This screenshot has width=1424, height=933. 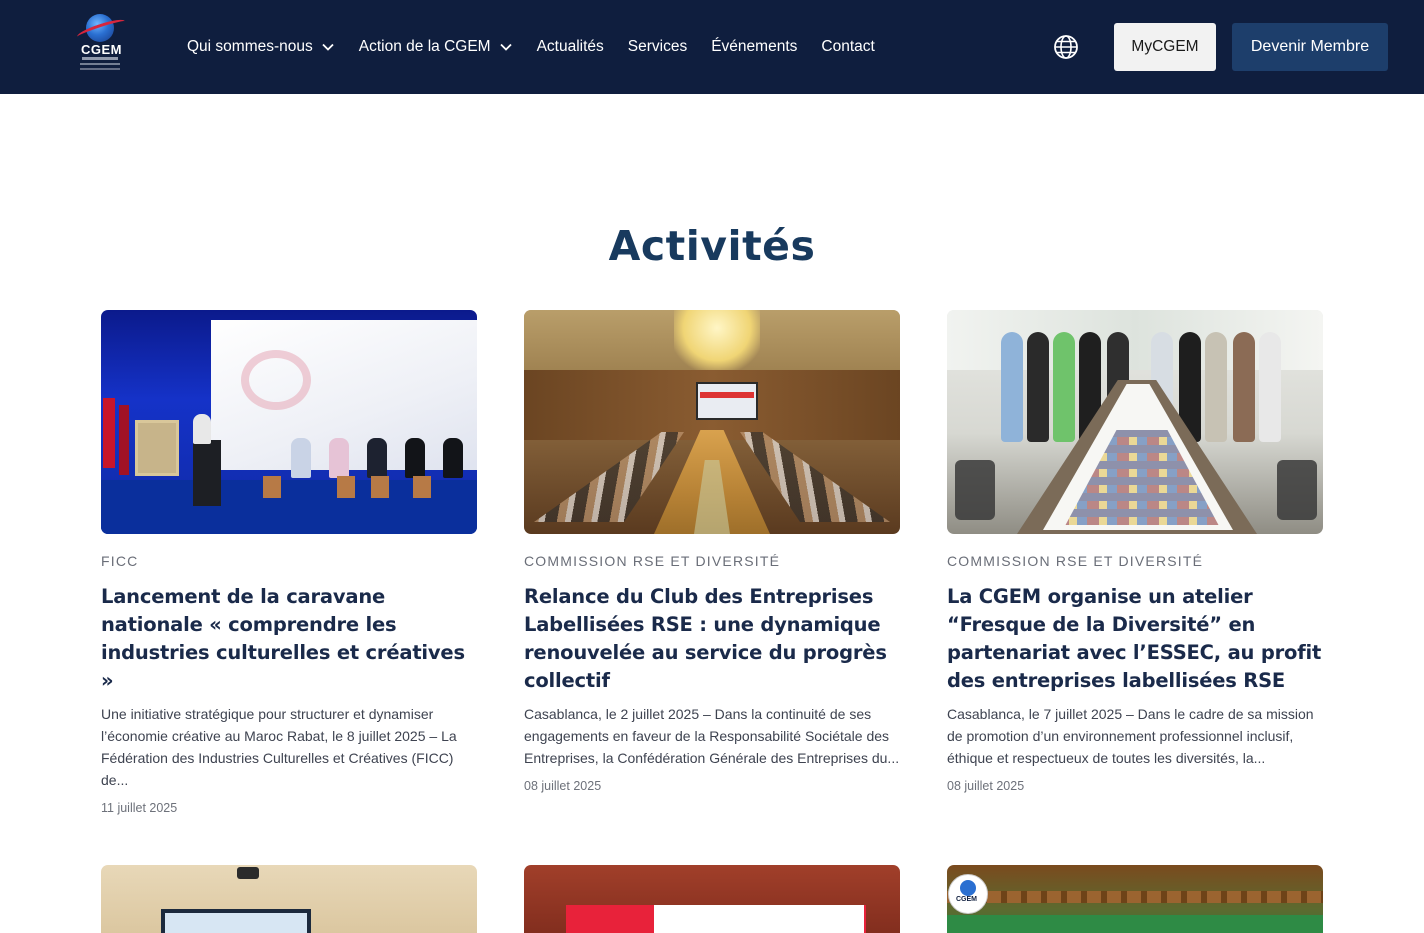 I want to click on cgem-logo: CGEM, so click(x=100, y=43).